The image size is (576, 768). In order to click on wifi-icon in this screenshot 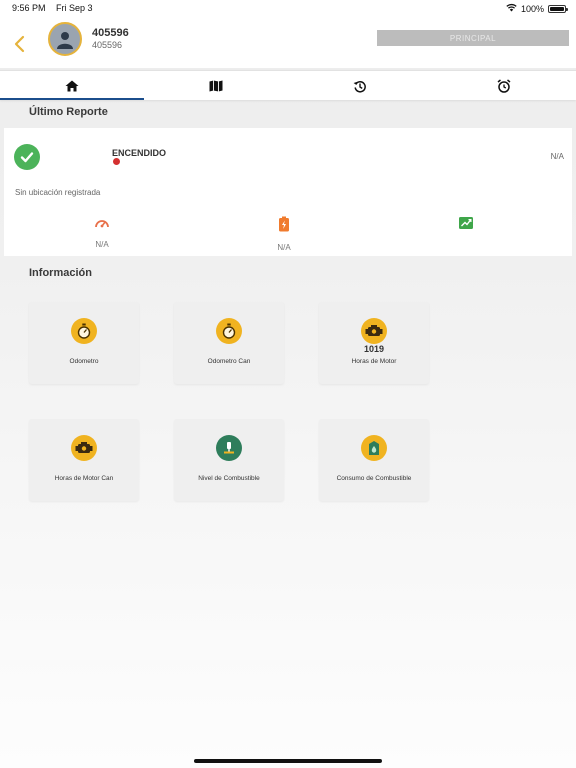, I will do `click(511, 8)`.